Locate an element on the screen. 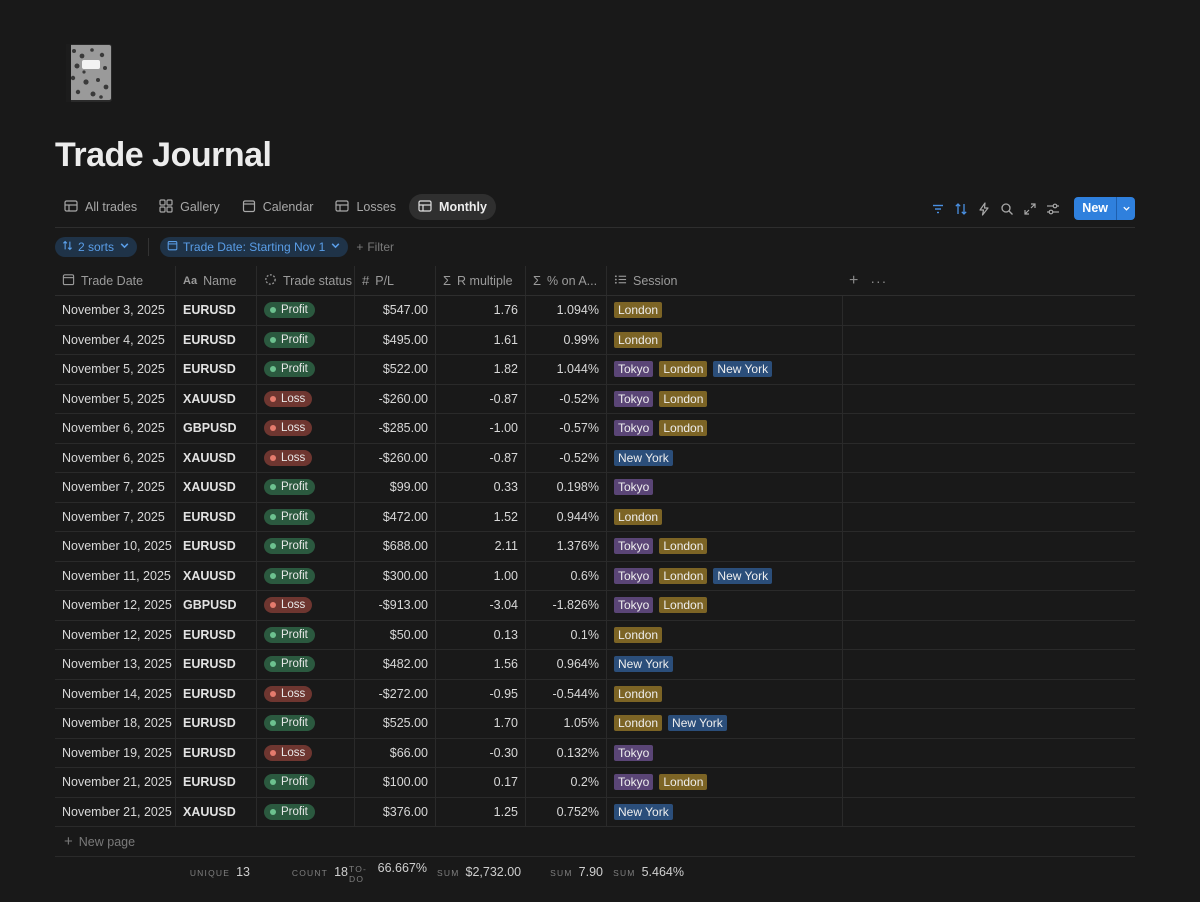  pl-cell: $482.00 is located at coordinates (395, 664).